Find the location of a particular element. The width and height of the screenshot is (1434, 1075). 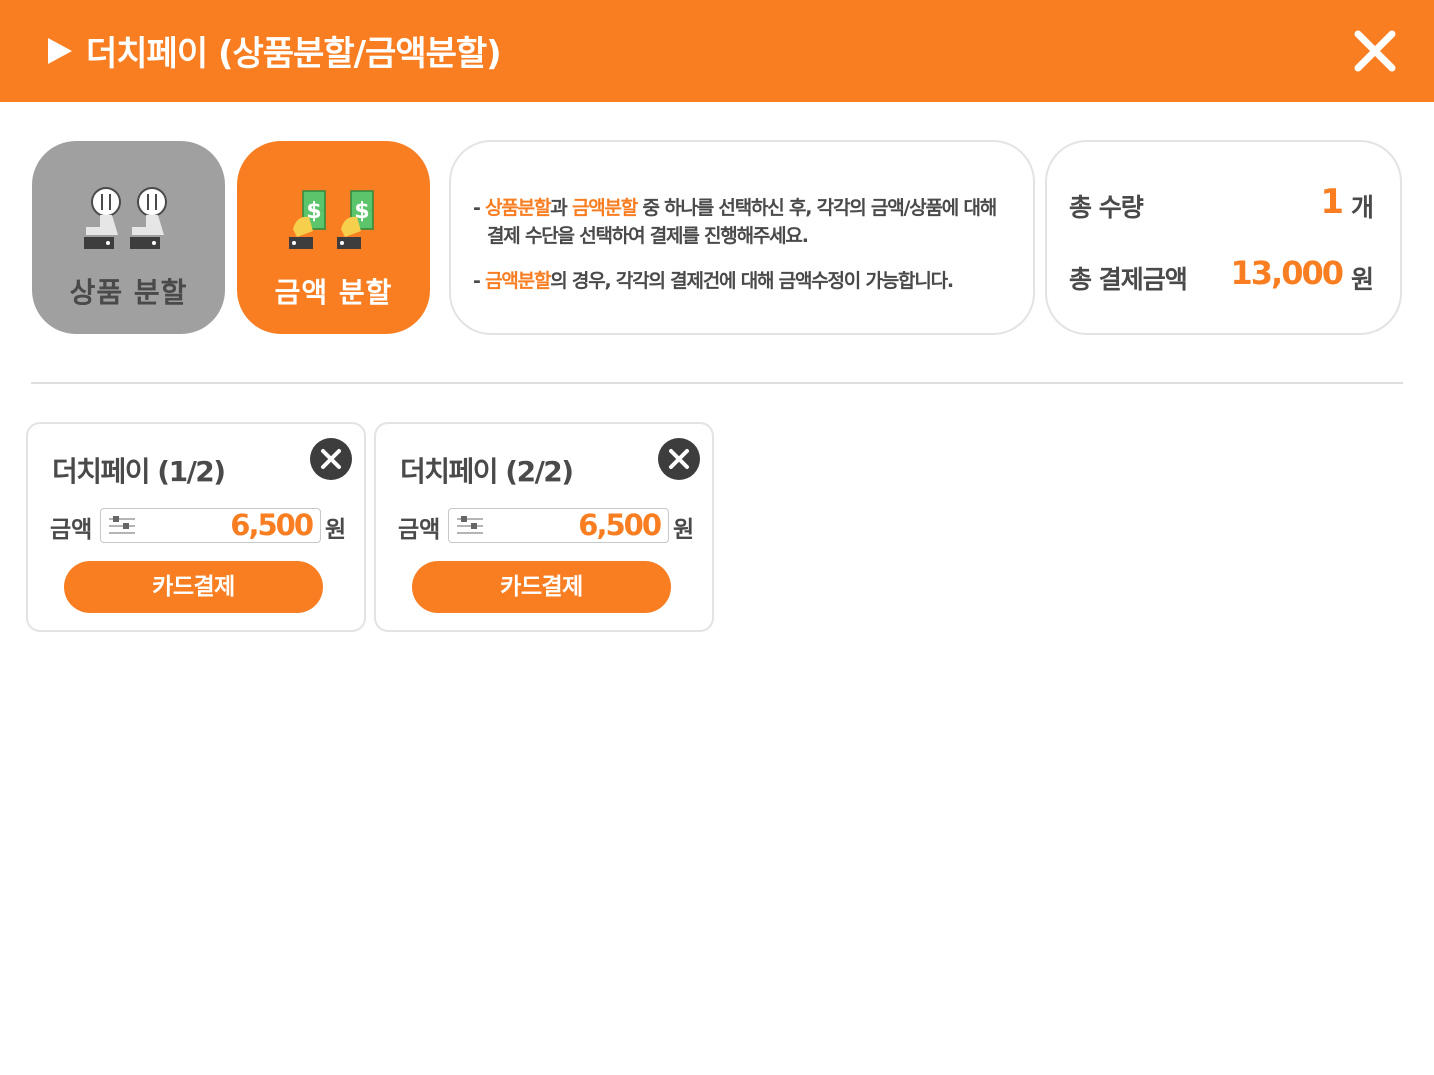

product-split-label: 상품 분할 is located at coordinates (128, 292).